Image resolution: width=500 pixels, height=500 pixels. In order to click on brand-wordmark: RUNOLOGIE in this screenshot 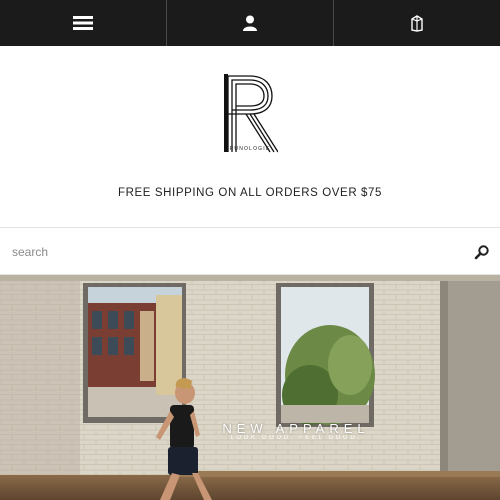, I will do `click(250, 149)`.